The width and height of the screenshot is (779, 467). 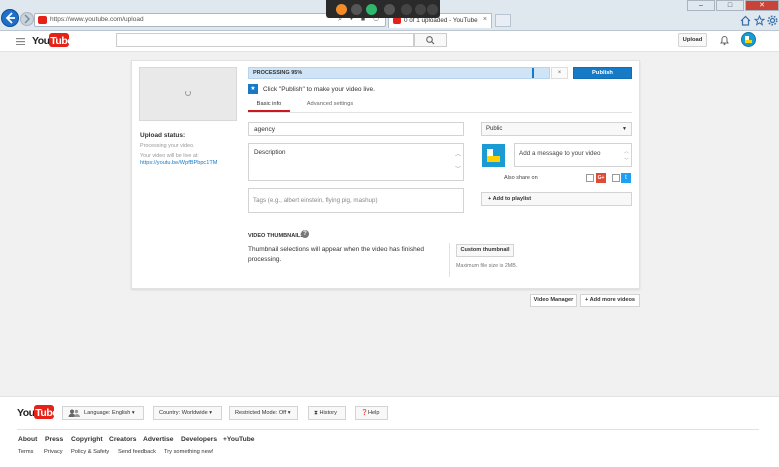 What do you see at coordinates (610, 300) in the screenshot?
I see `add-more-videos-button: + Add more videos` at bounding box center [610, 300].